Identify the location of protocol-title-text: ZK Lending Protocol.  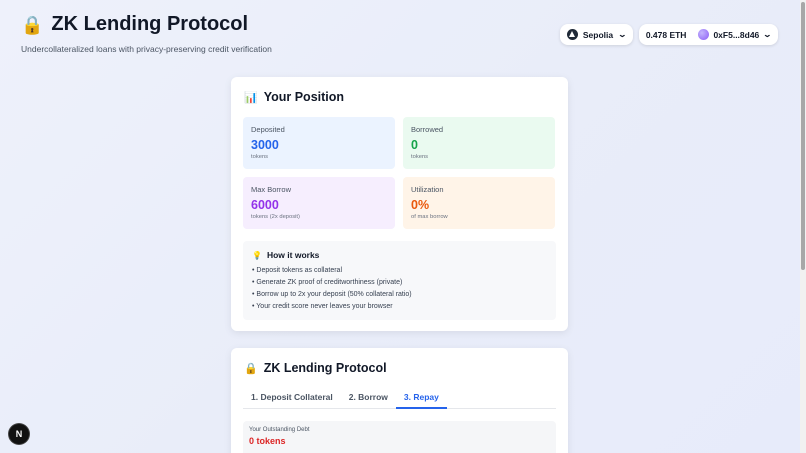
(325, 368).